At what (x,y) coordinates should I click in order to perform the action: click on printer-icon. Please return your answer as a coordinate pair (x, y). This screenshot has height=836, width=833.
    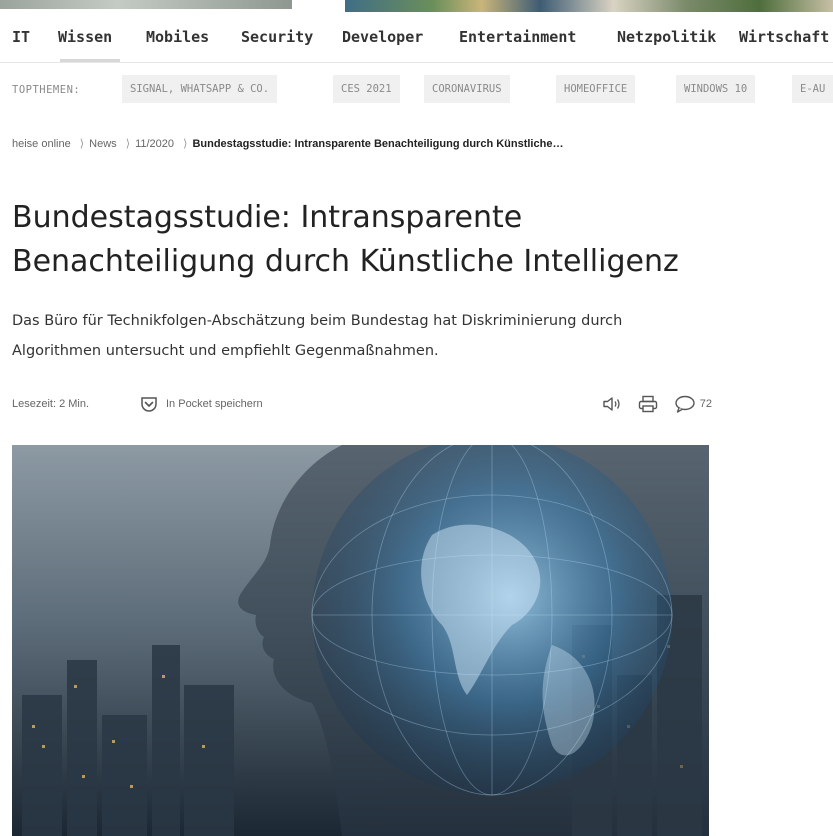
    Looking at the image, I should click on (647, 404).